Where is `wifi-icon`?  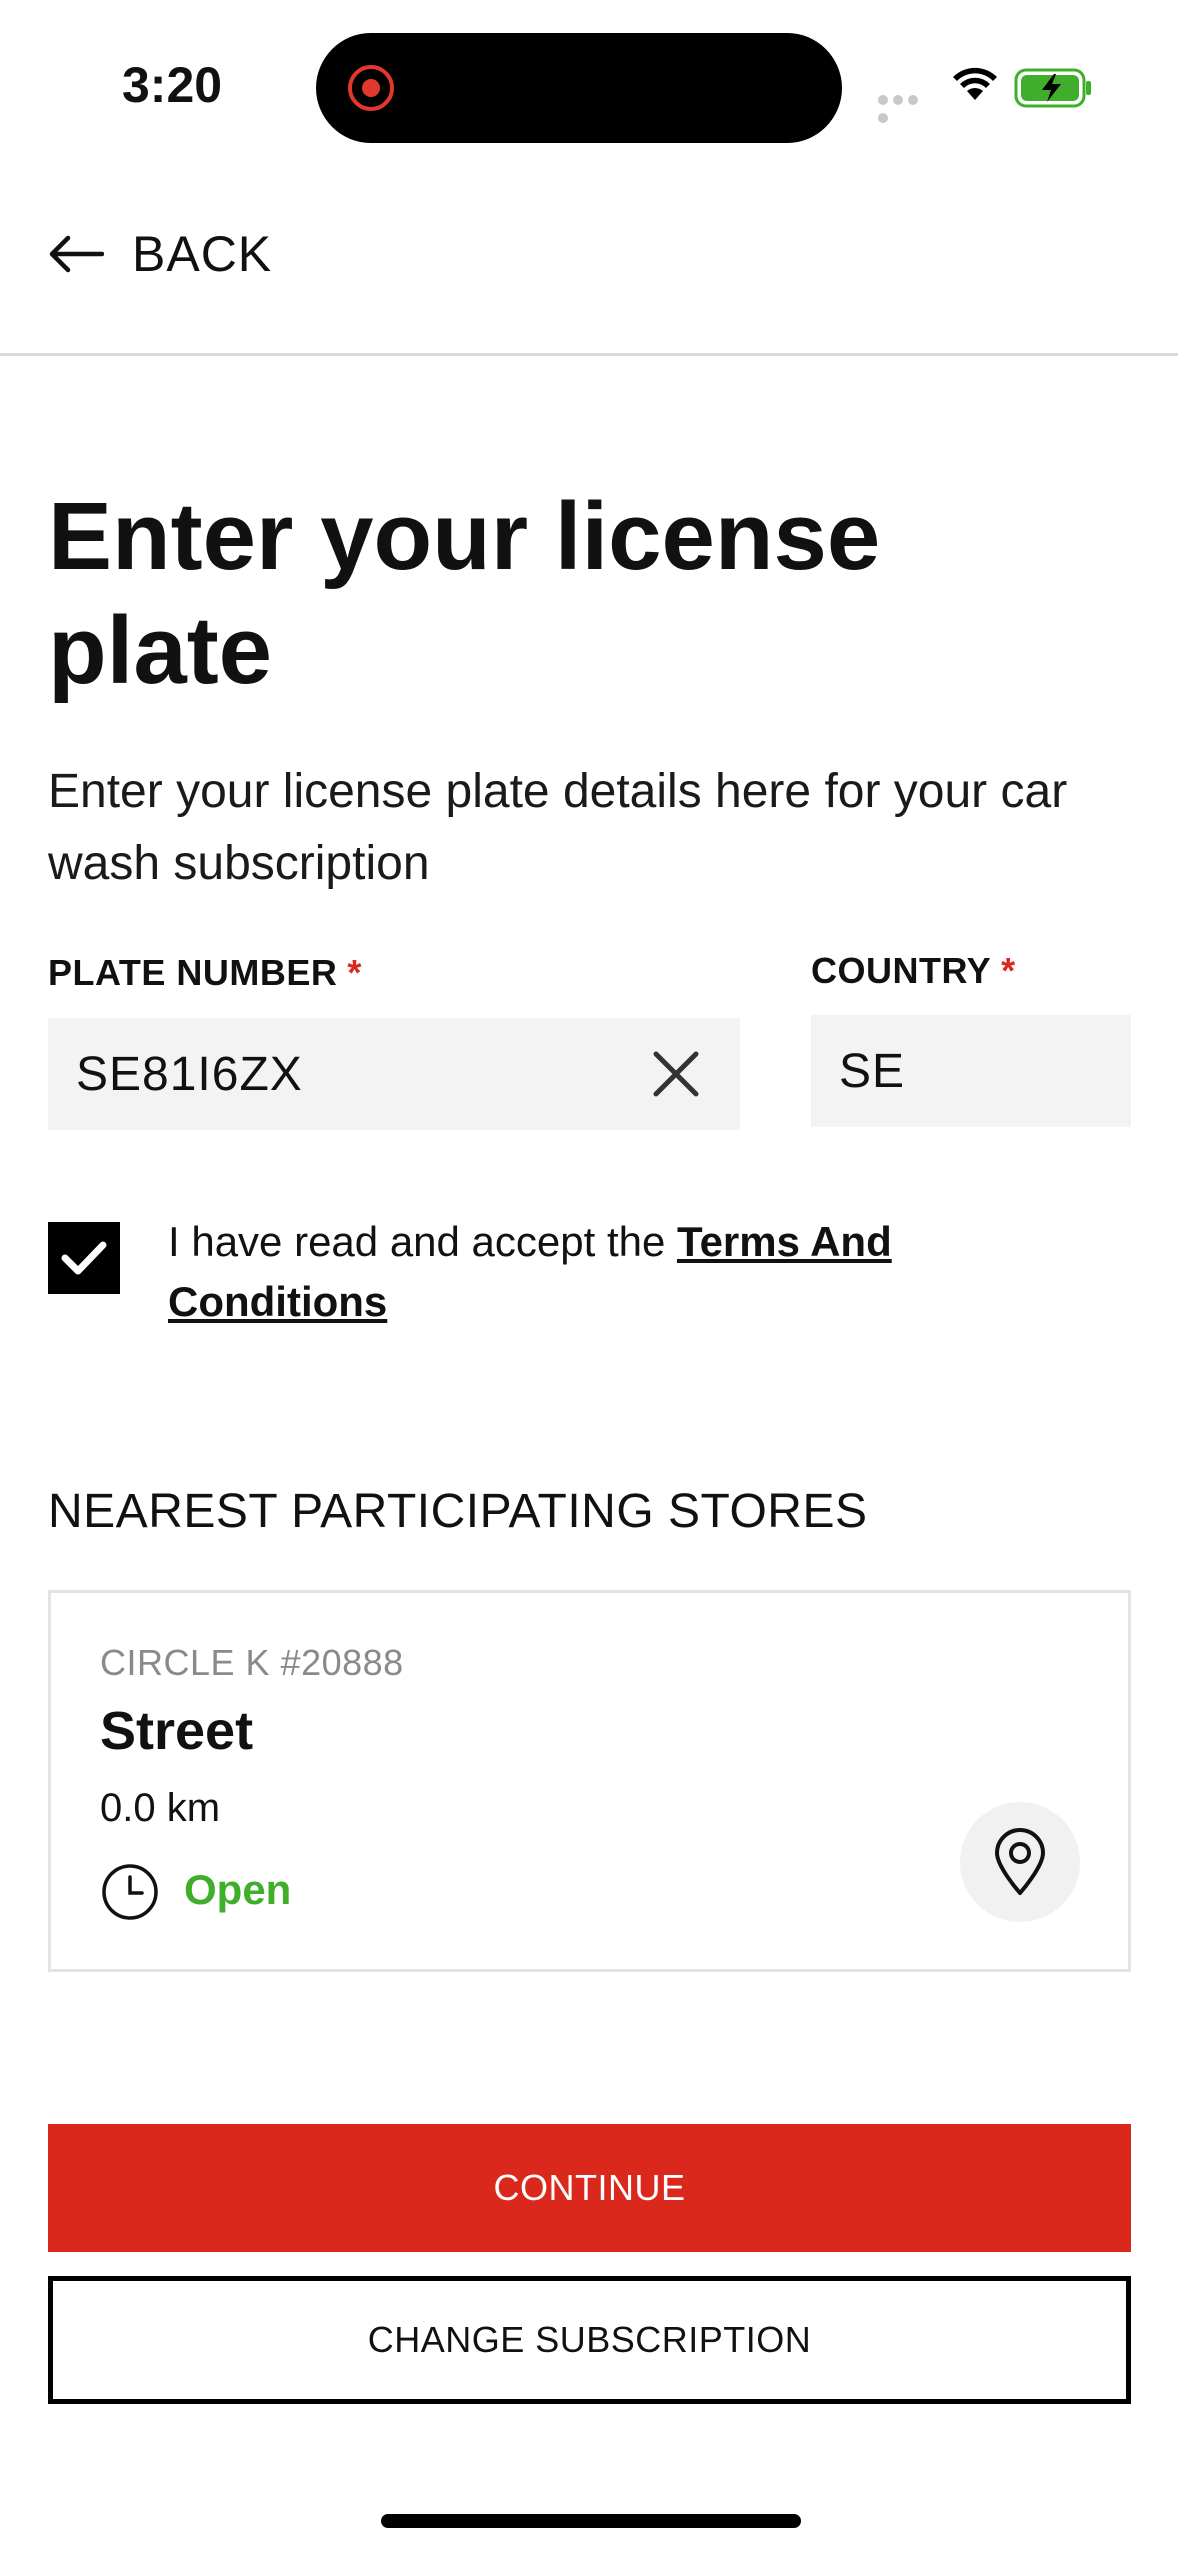 wifi-icon is located at coordinates (975, 83).